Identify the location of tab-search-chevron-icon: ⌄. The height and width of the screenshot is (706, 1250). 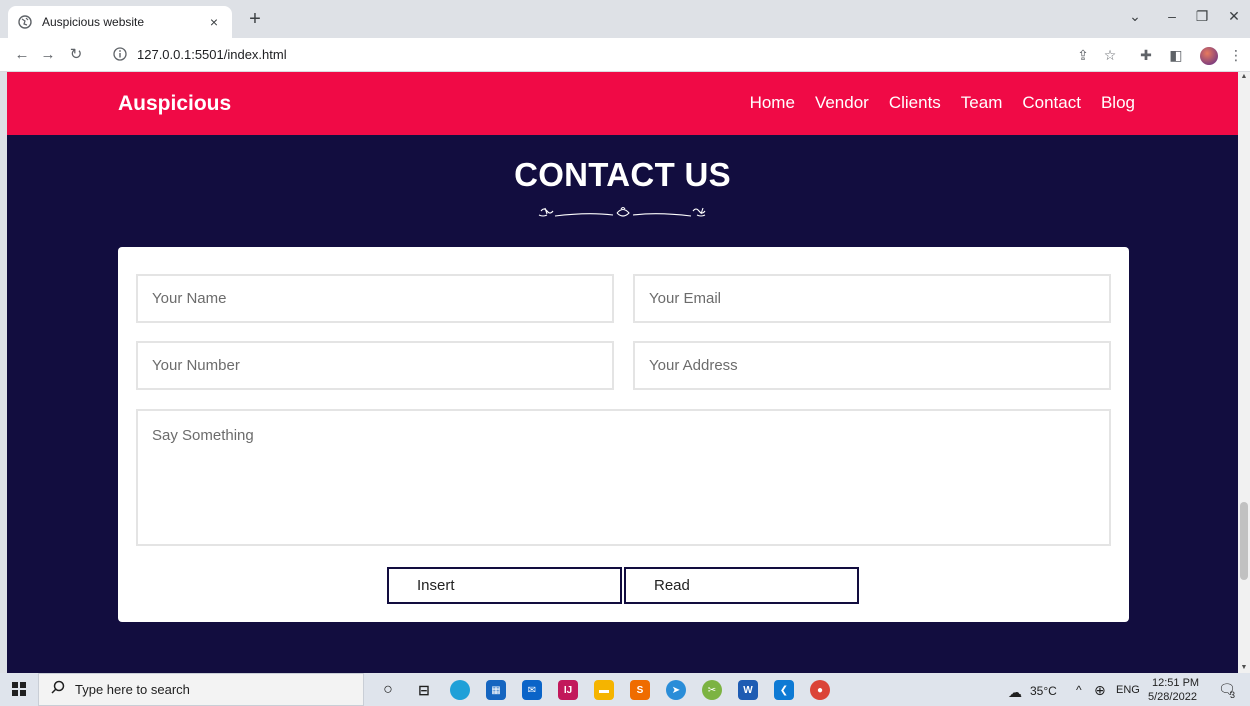
(1135, 16).